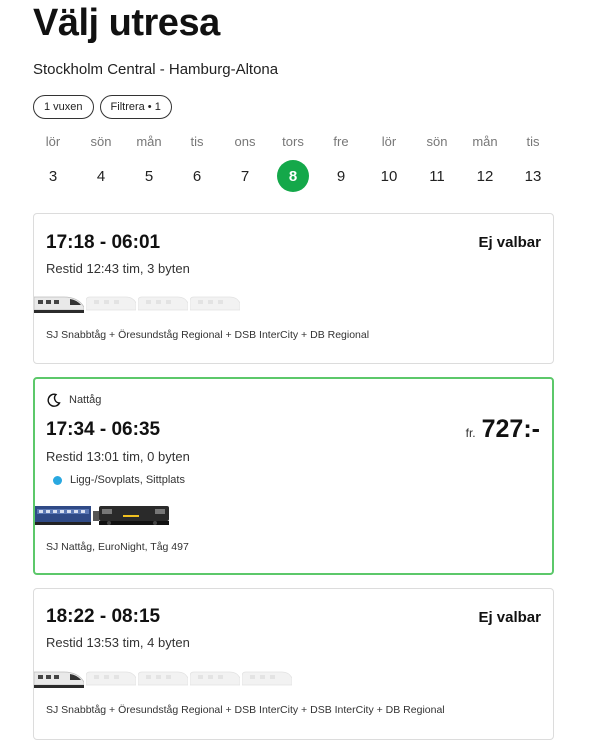 The height and width of the screenshot is (749, 590). What do you see at coordinates (101, 162) in the screenshot?
I see `date-item: sön 4` at bounding box center [101, 162].